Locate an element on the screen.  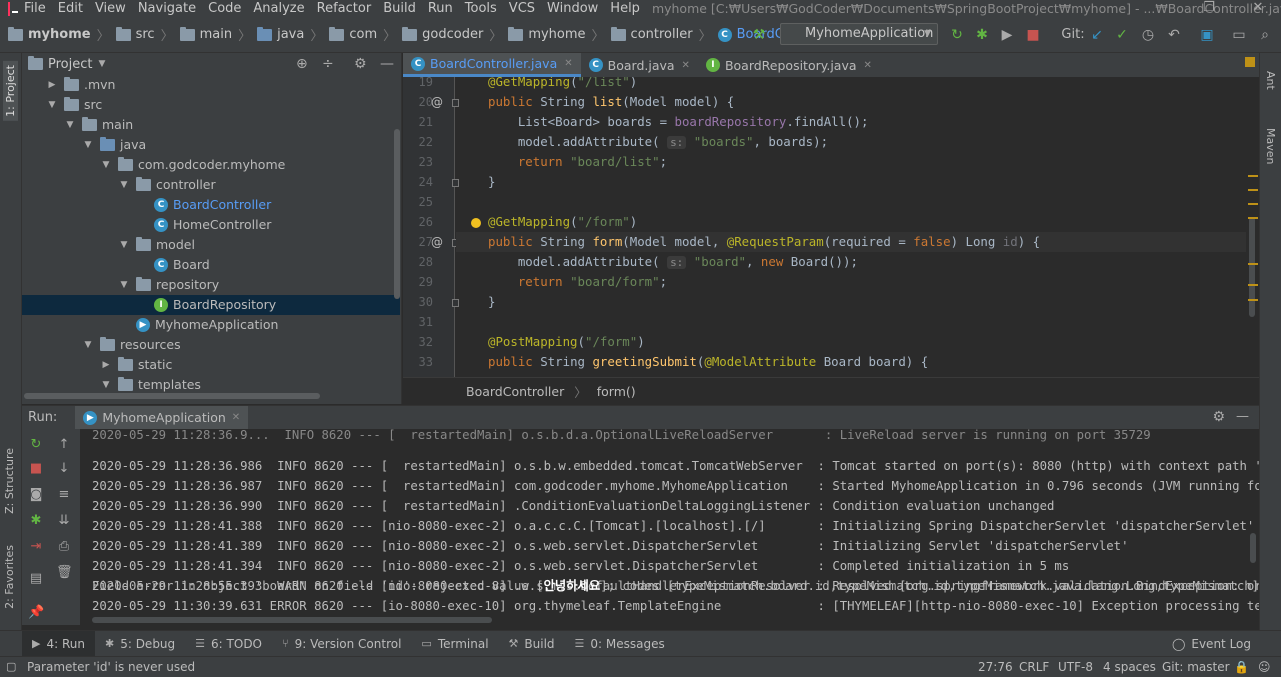
rollback-icon: ↶ is located at coordinates (1174, 35).